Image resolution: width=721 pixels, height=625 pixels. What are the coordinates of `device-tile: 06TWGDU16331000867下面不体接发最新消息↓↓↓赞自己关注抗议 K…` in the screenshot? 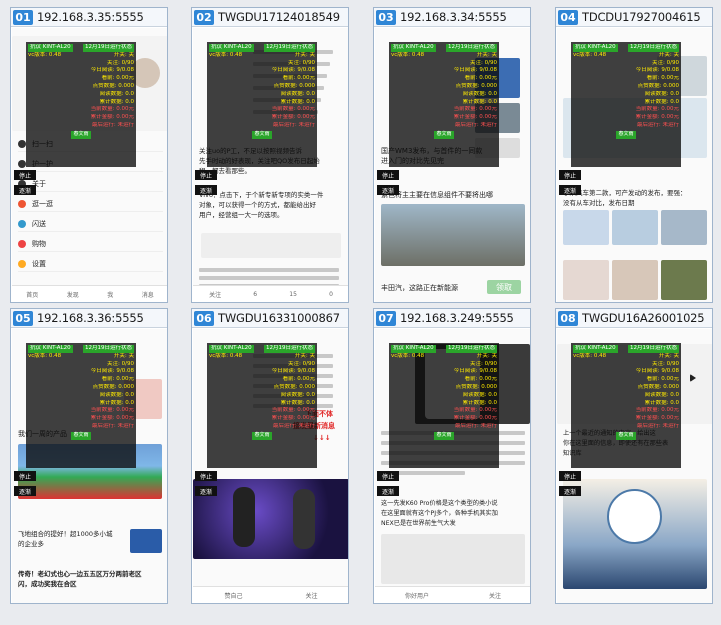 It's located at (270, 456).